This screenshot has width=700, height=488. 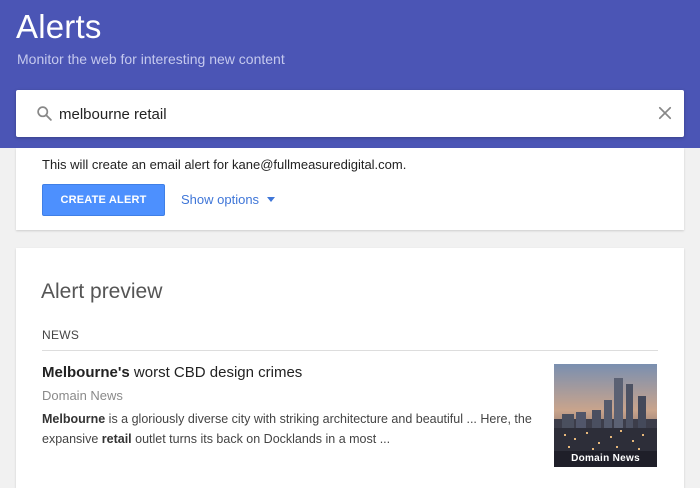 I want to click on news-source: Domain News, so click(x=82, y=395).